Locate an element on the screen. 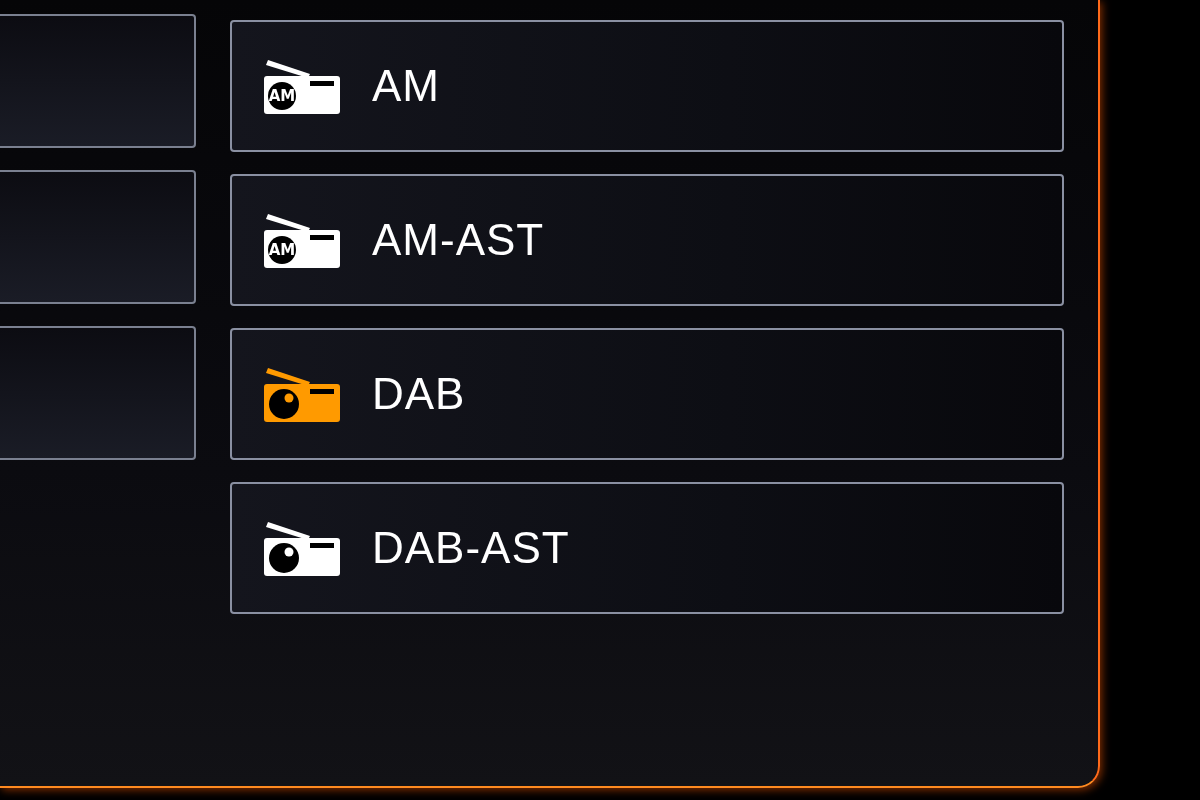 This screenshot has width=1200, height=800. source-button: DAB is located at coordinates (647, 394).